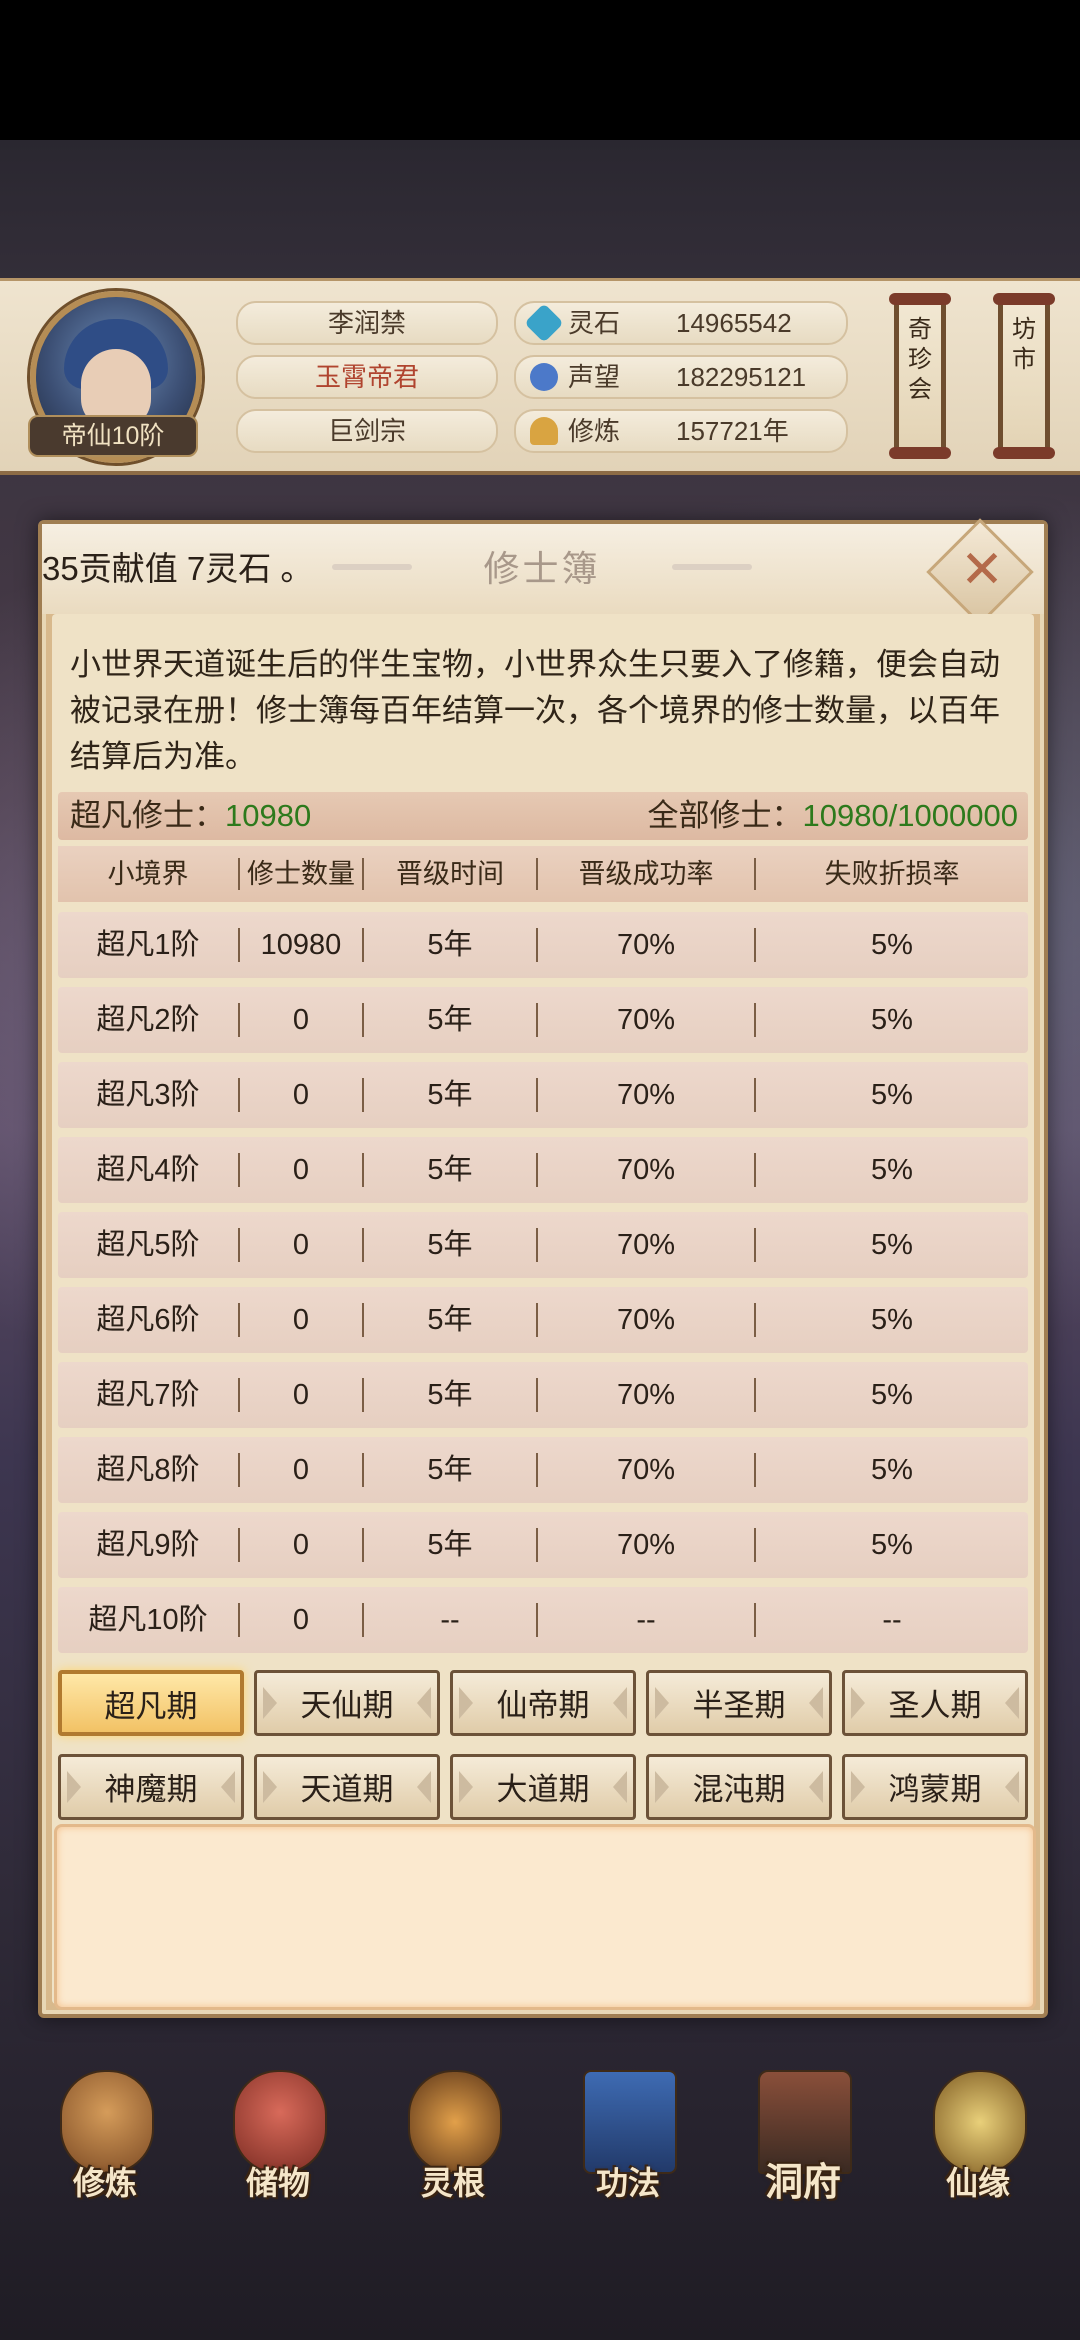  I want to click on table-row: 超凡1阶 10980 5年 70% 5%, so click(543, 945).